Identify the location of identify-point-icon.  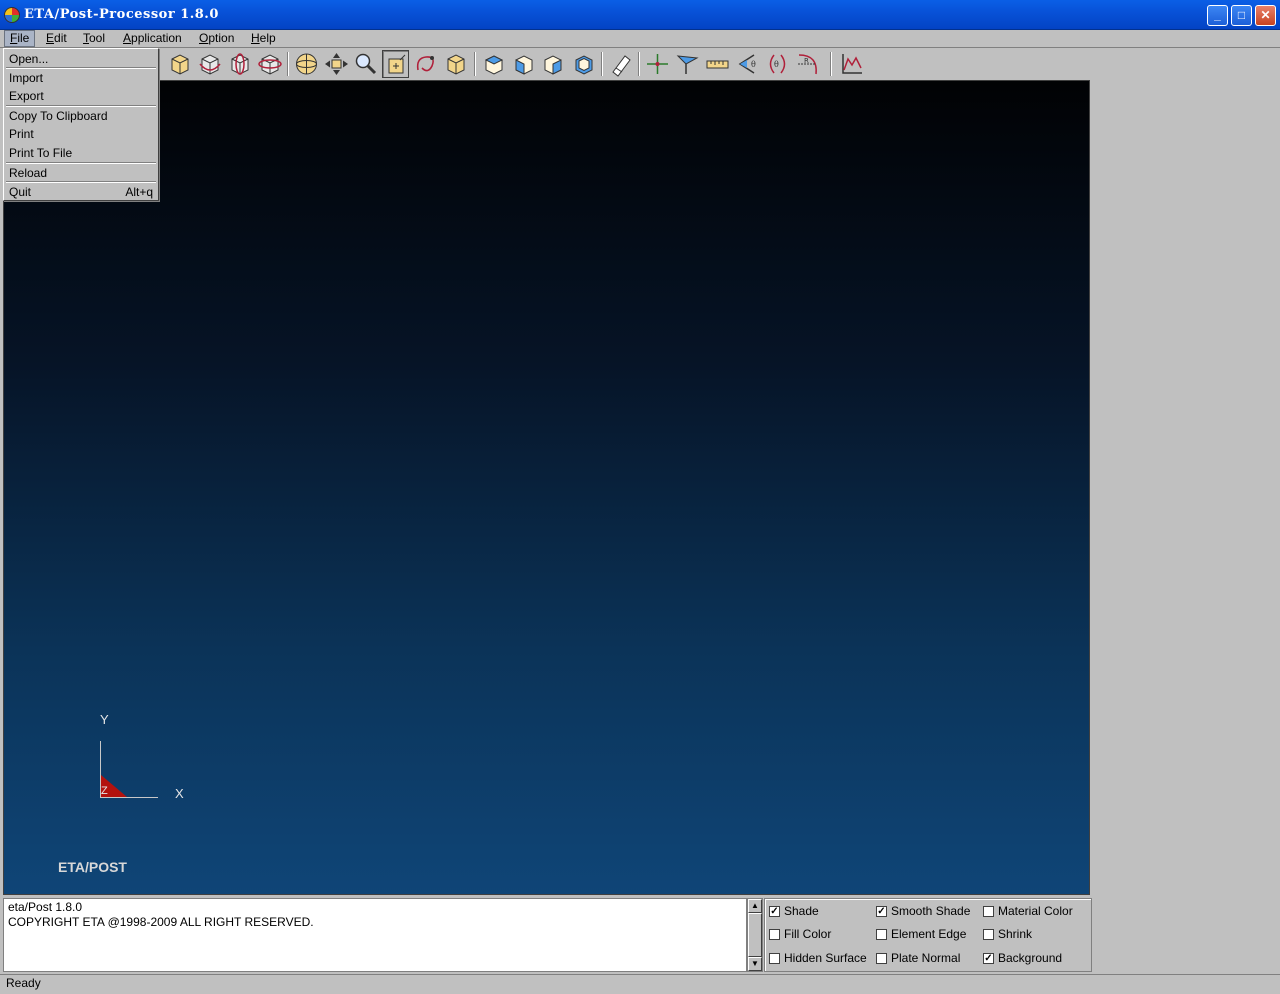
(657, 64).